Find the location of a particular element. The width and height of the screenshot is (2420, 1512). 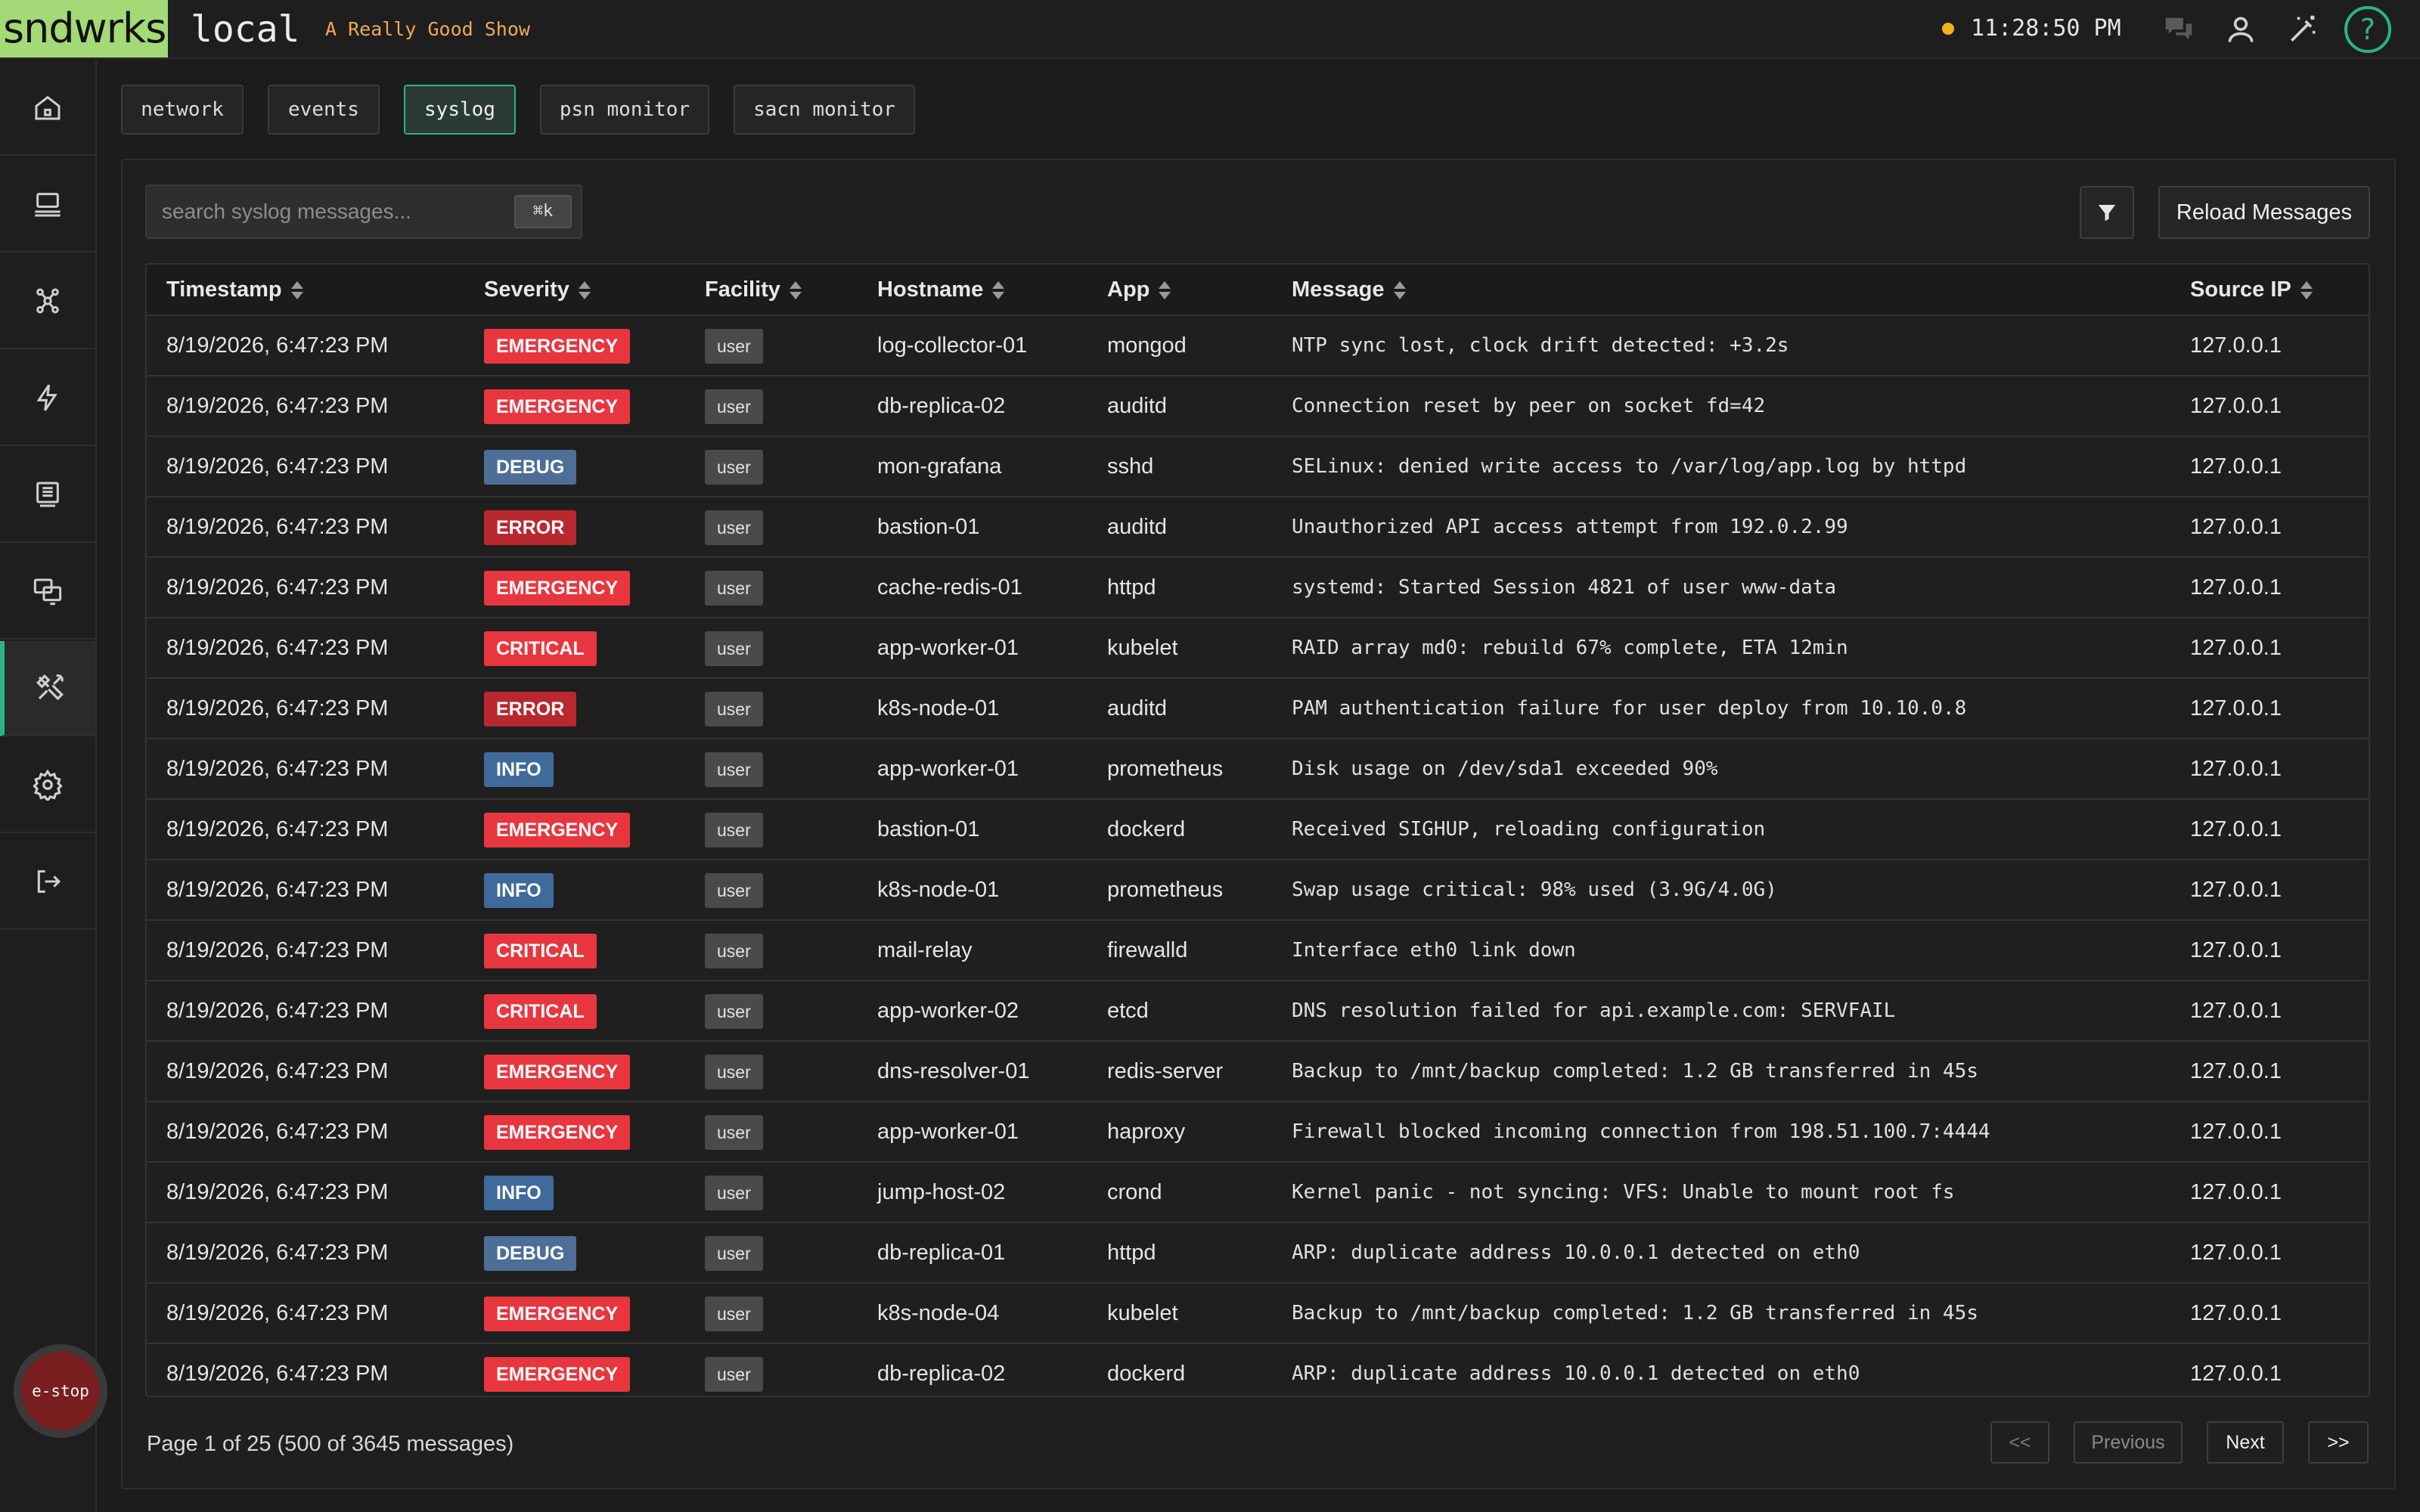

sidebar-item-events is located at coordinates (47, 398).